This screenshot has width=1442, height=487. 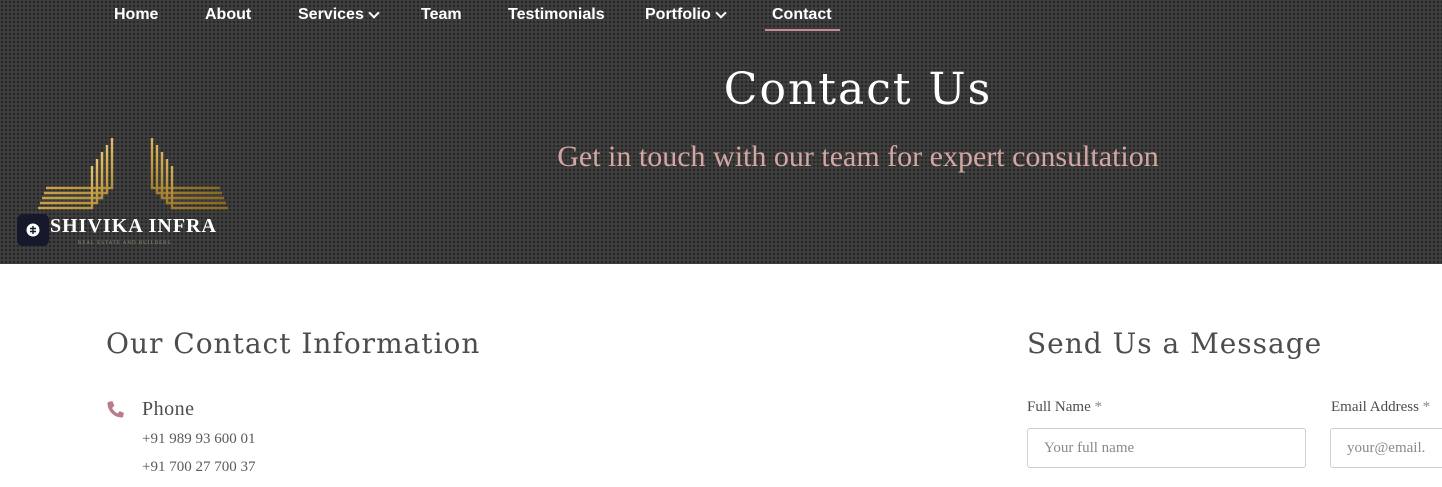 I want to click on nav-portfolio-label: Portfolio, so click(x=678, y=14).